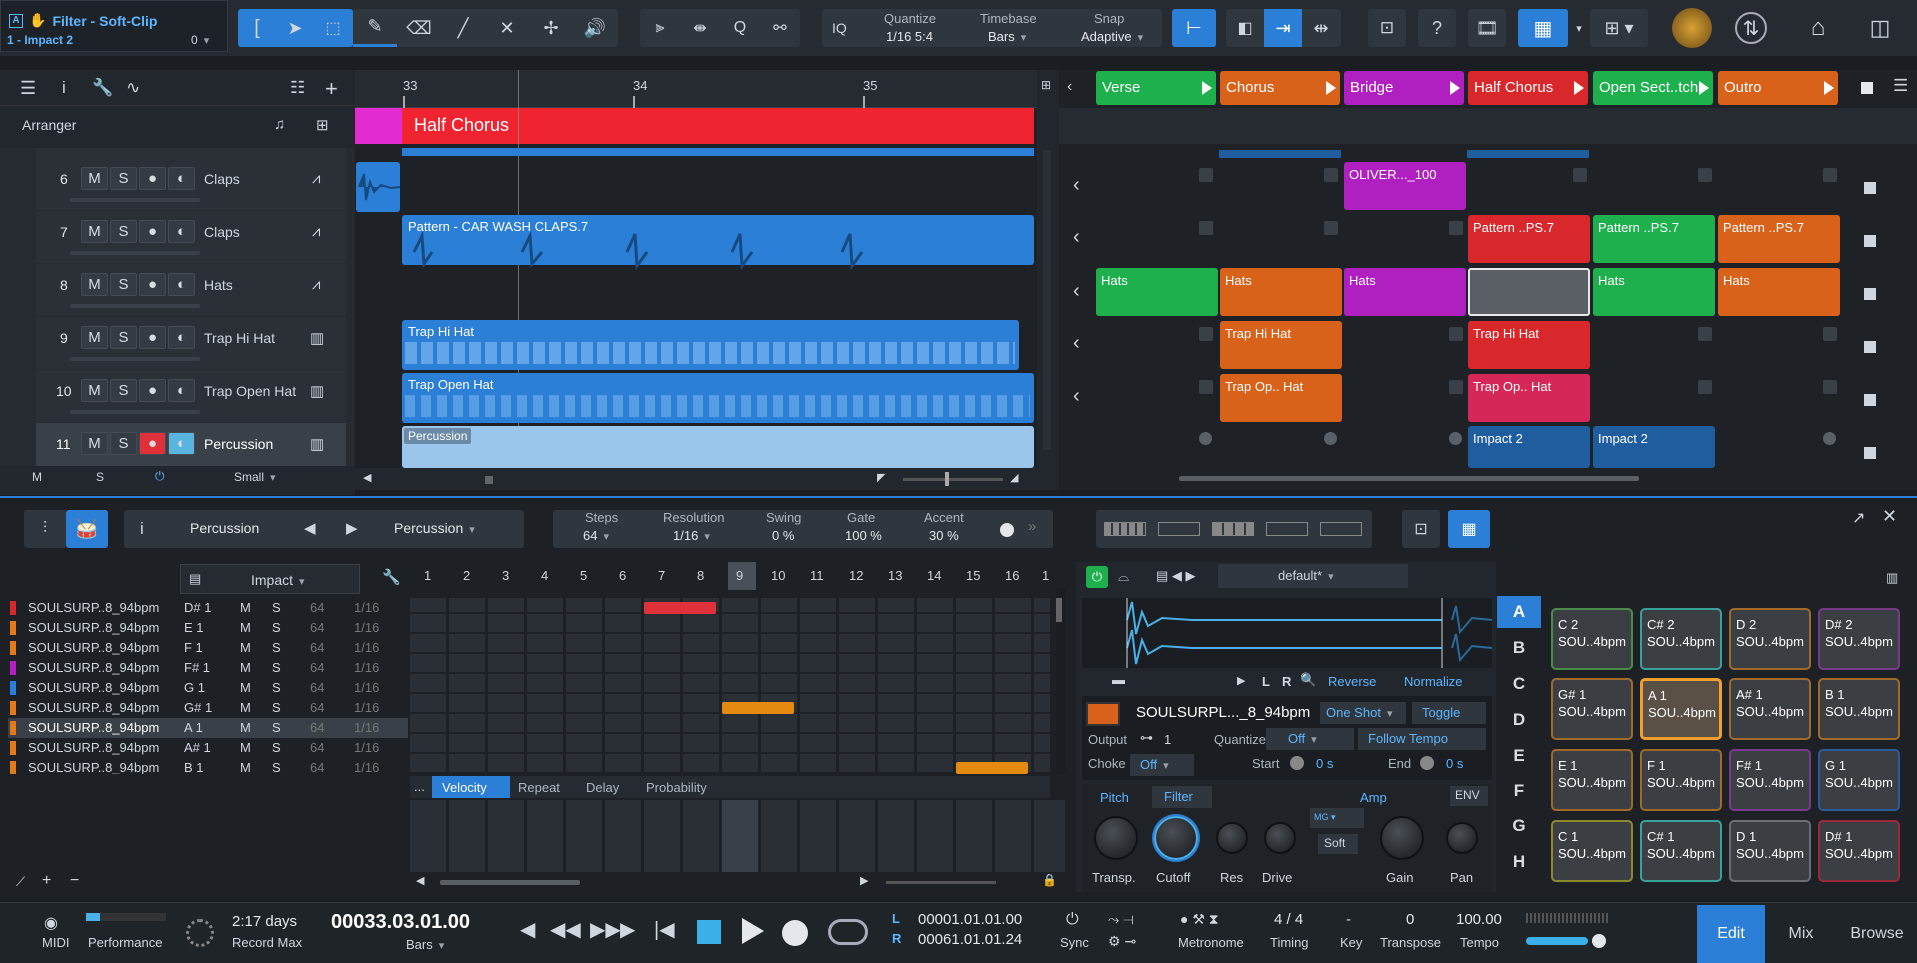 Image resolution: width=1917 pixels, height=963 pixels. I want to click on drum-pad: D 1 SOU..4bpm, so click(1770, 851).